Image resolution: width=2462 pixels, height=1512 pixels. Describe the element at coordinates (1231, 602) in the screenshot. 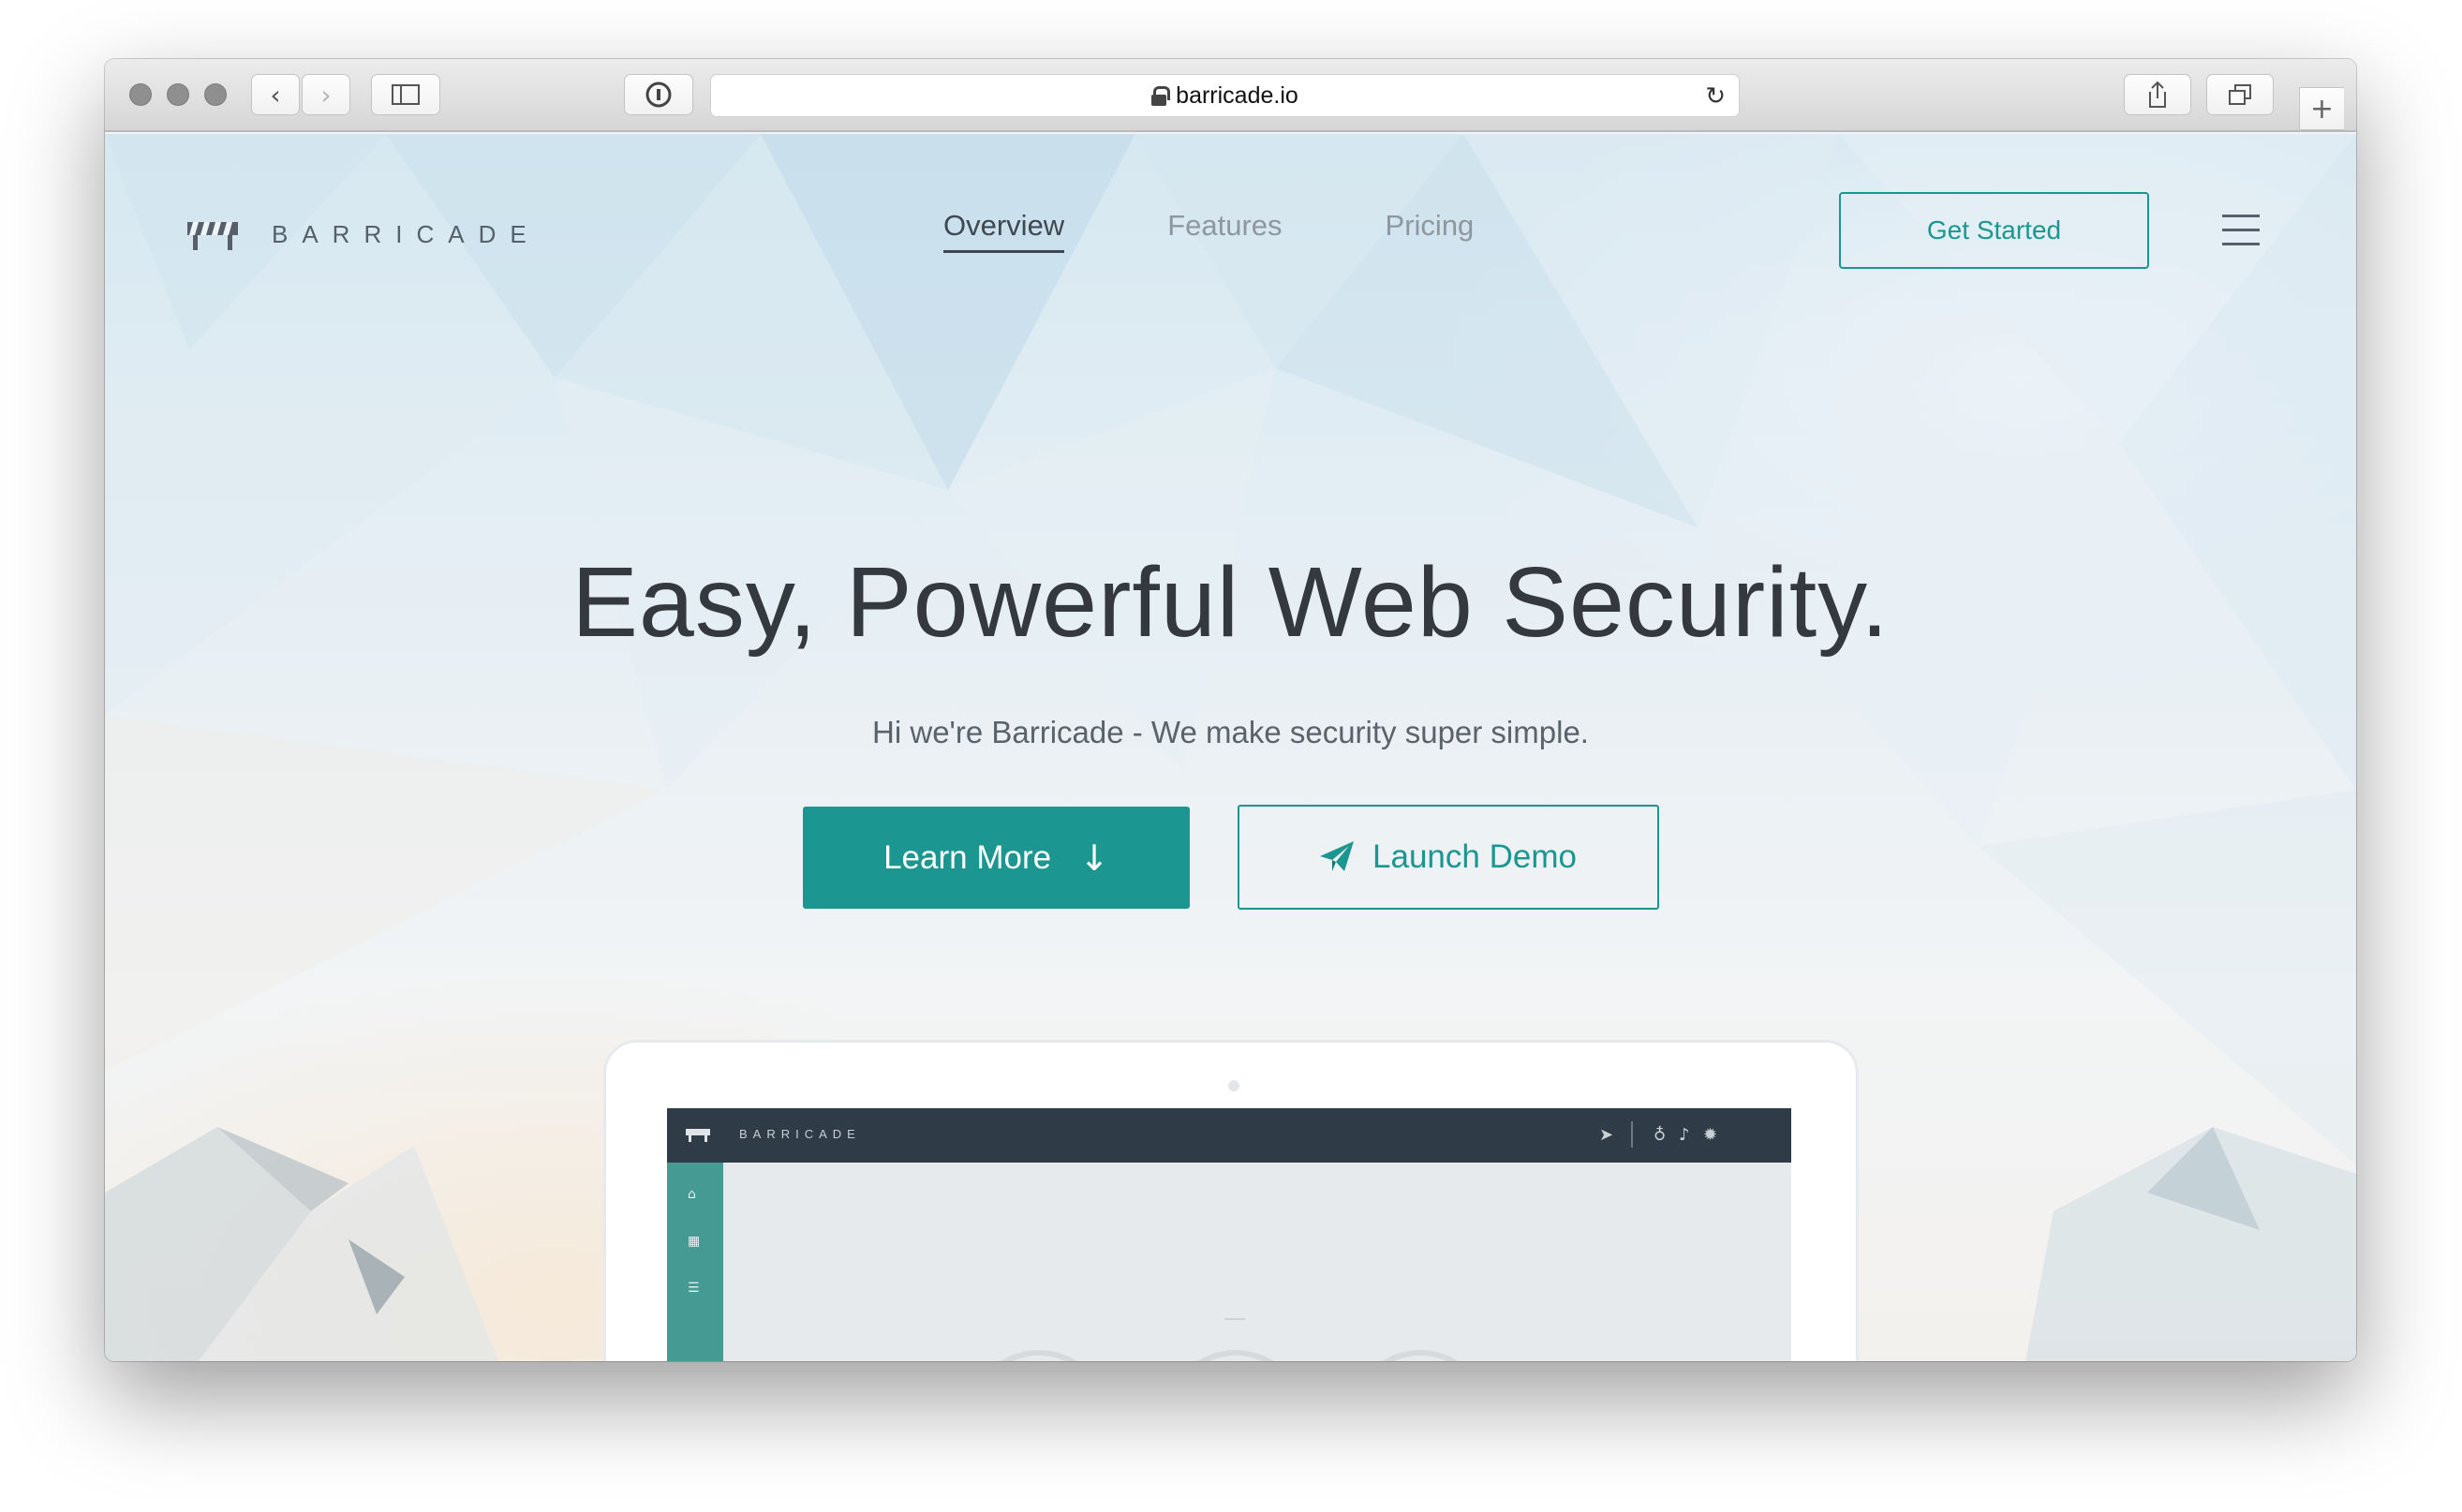

I see `hero-title: Easy, Powerful Web Security.` at that location.